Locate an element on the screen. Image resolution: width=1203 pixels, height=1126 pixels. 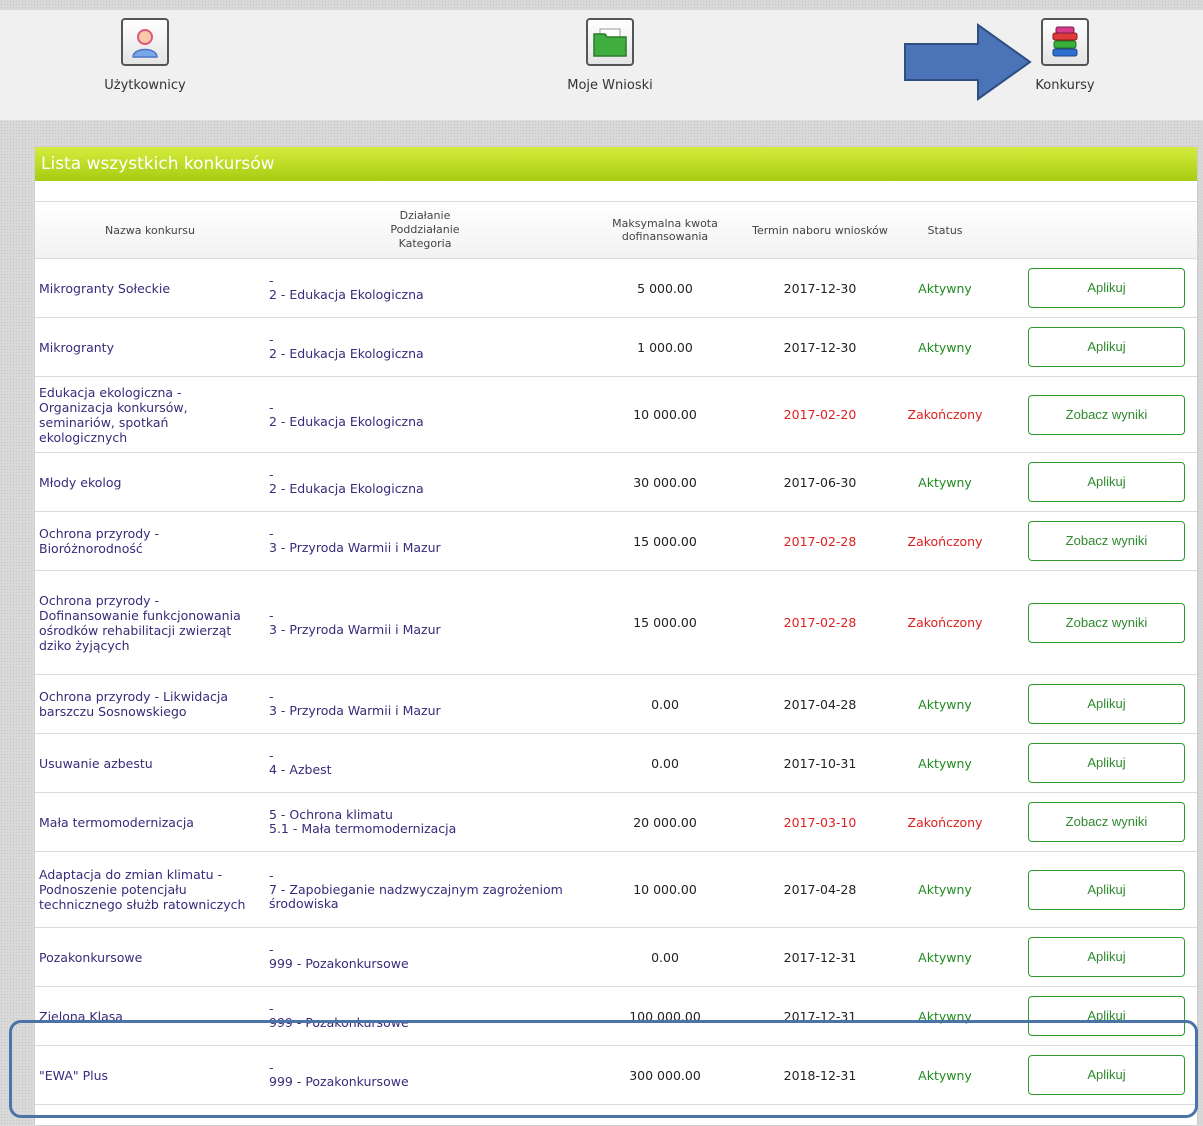
competition-name: Ochrona przyrody - Bioróżnorodność is located at coordinates (99, 541).